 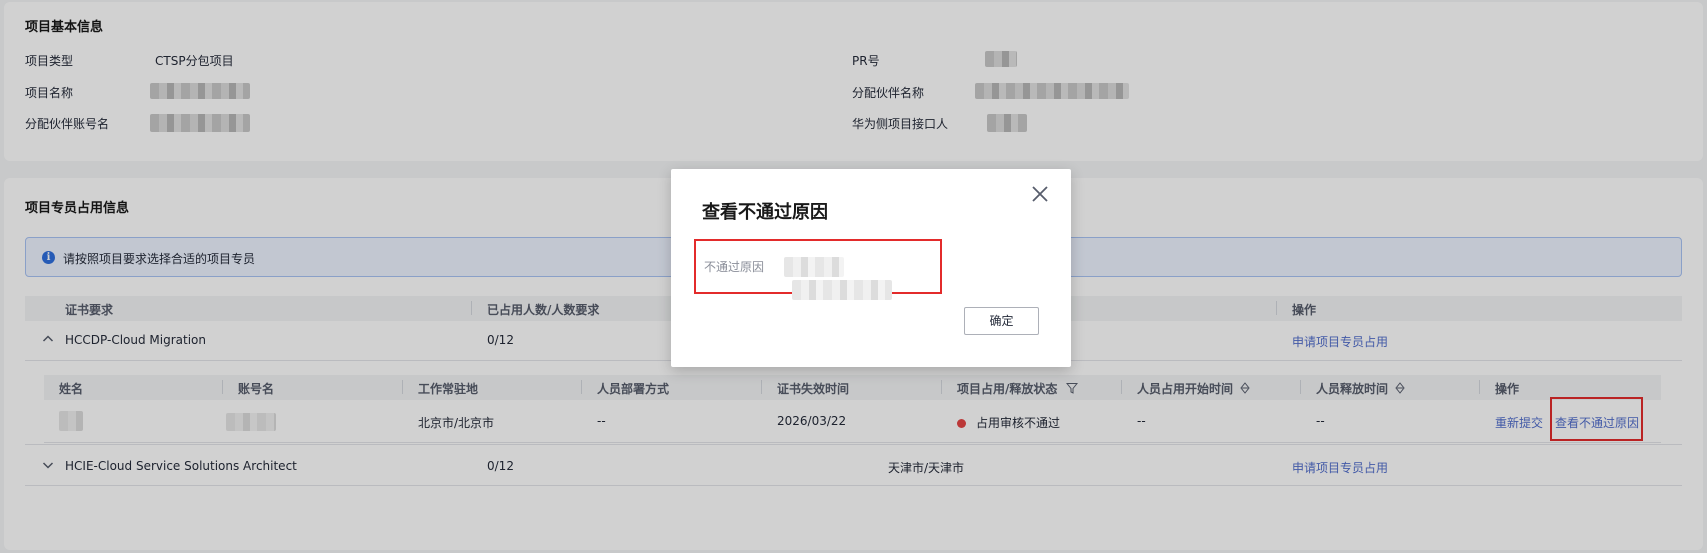 What do you see at coordinates (765, 212) in the screenshot?
I see `dialog-title: 查看不通过原因` at bounding box center [765, 212].